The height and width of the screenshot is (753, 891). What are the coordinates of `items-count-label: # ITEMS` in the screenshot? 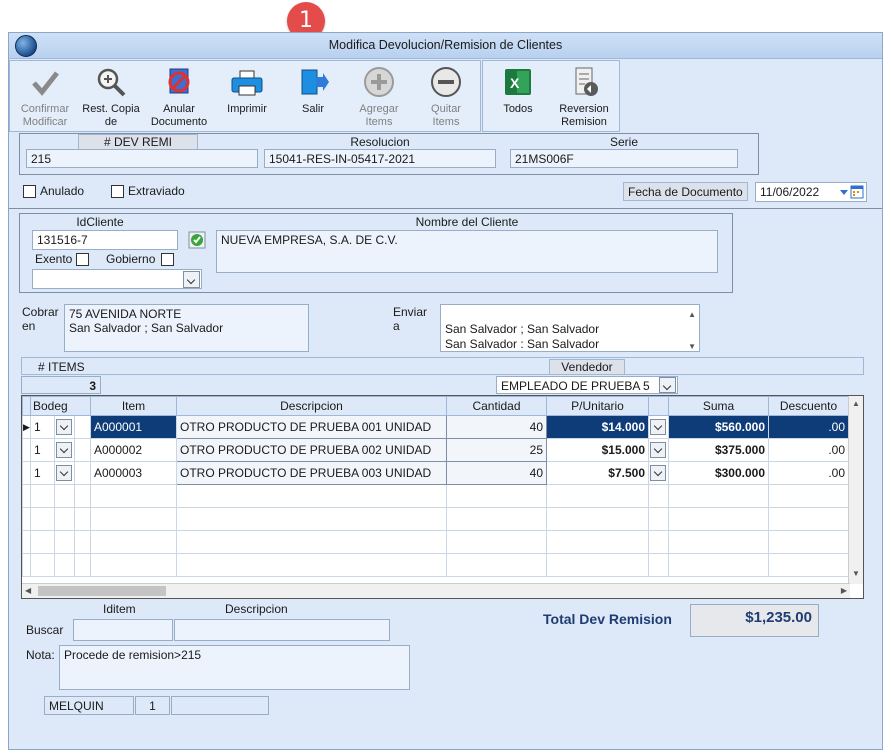 It's located at (61, 367).